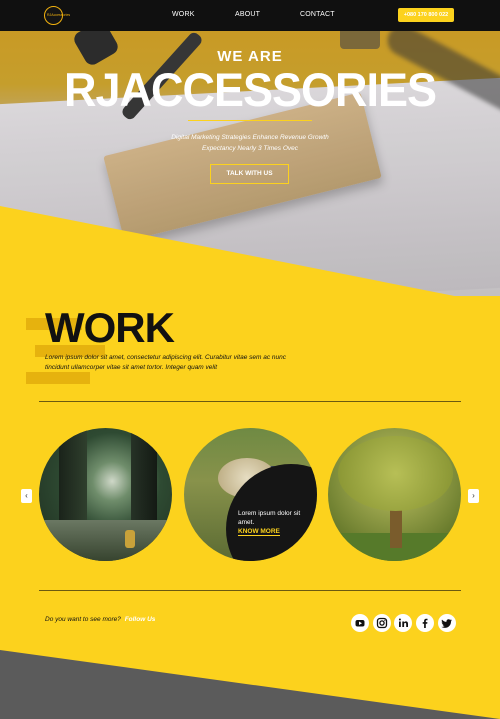 The height and width of the screenshot is (719, 500). Describe the element at coordinates (249, 174) in the screenshot. I see `talk-with-us-button: TALK WITH US` at that location.